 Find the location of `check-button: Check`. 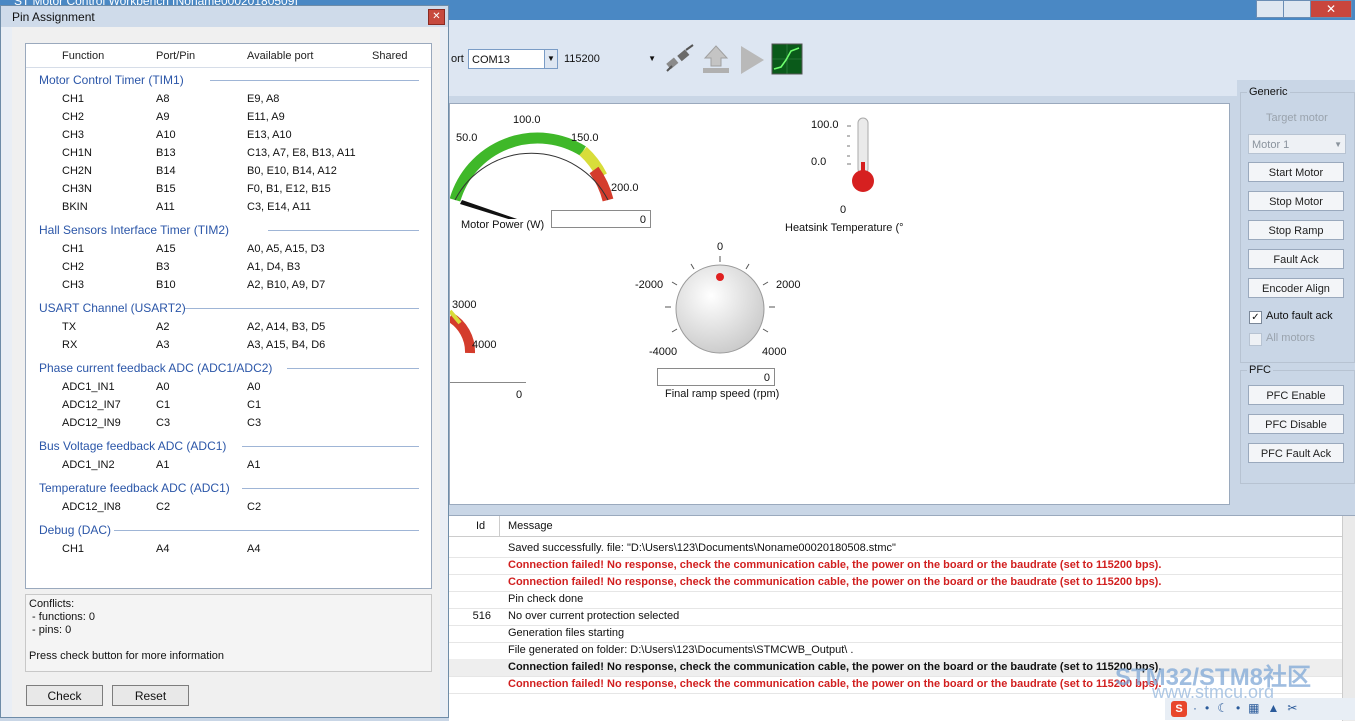

check-button: Check is located at coordinates (64, 695).